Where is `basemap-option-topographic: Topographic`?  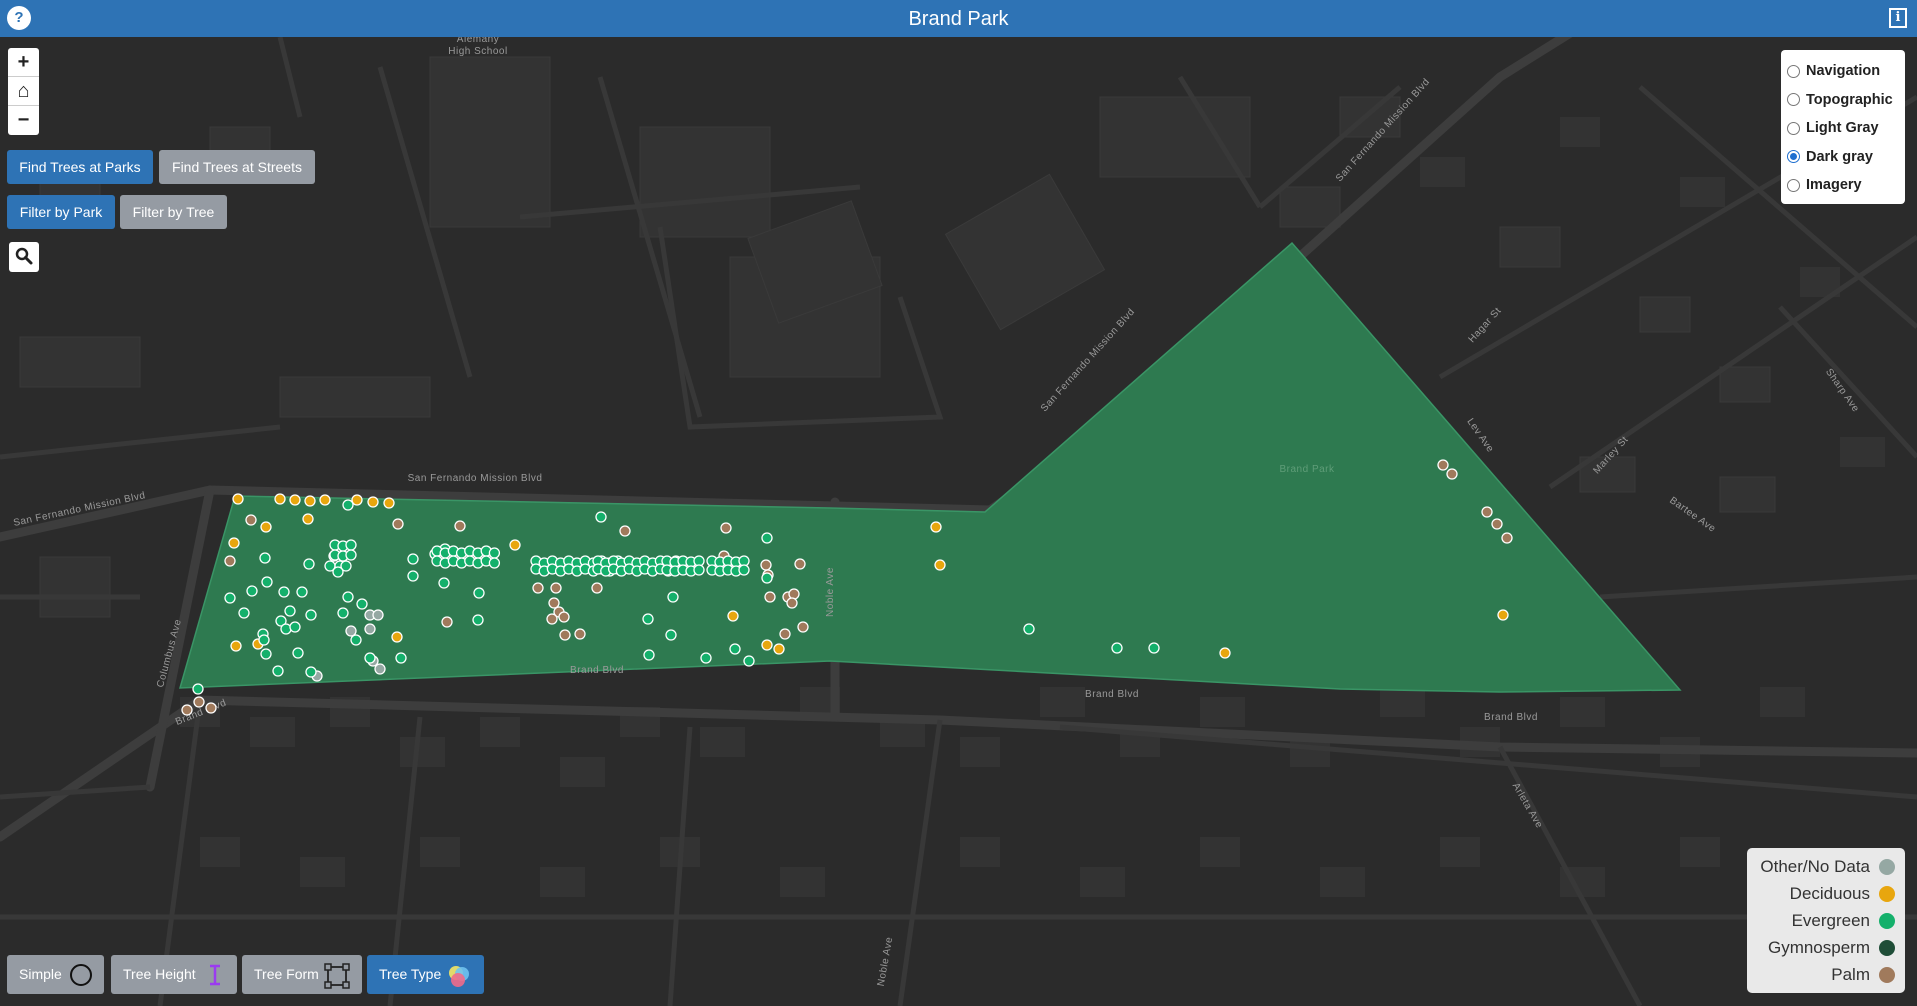 basemap-option-topographic: Topographic is located at coordinates (1843, 100).